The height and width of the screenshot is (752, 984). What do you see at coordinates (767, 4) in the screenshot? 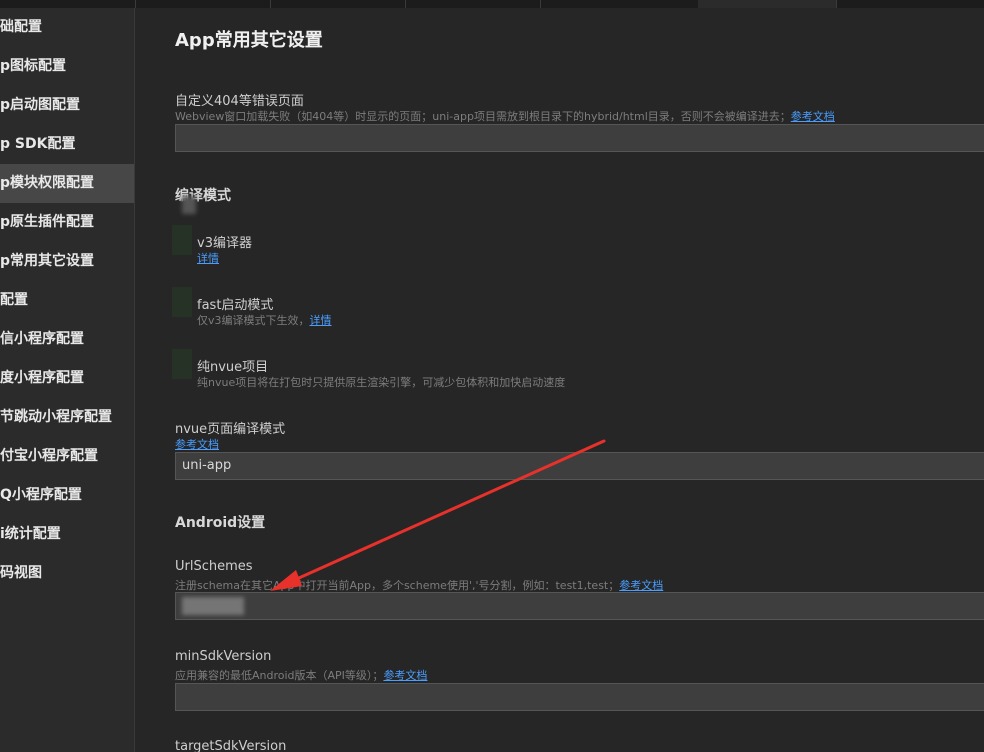
I see `top-tab-active` at bounding box center [767, 4].